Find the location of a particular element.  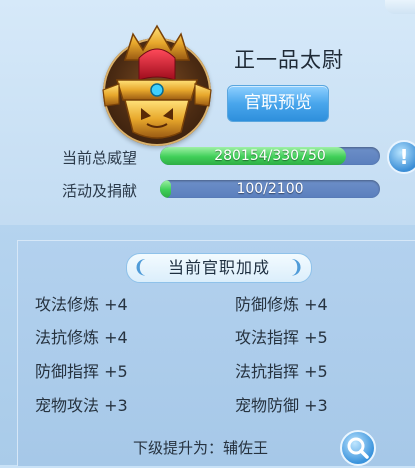

magnifier-icon is located at coordinates (358, 448).